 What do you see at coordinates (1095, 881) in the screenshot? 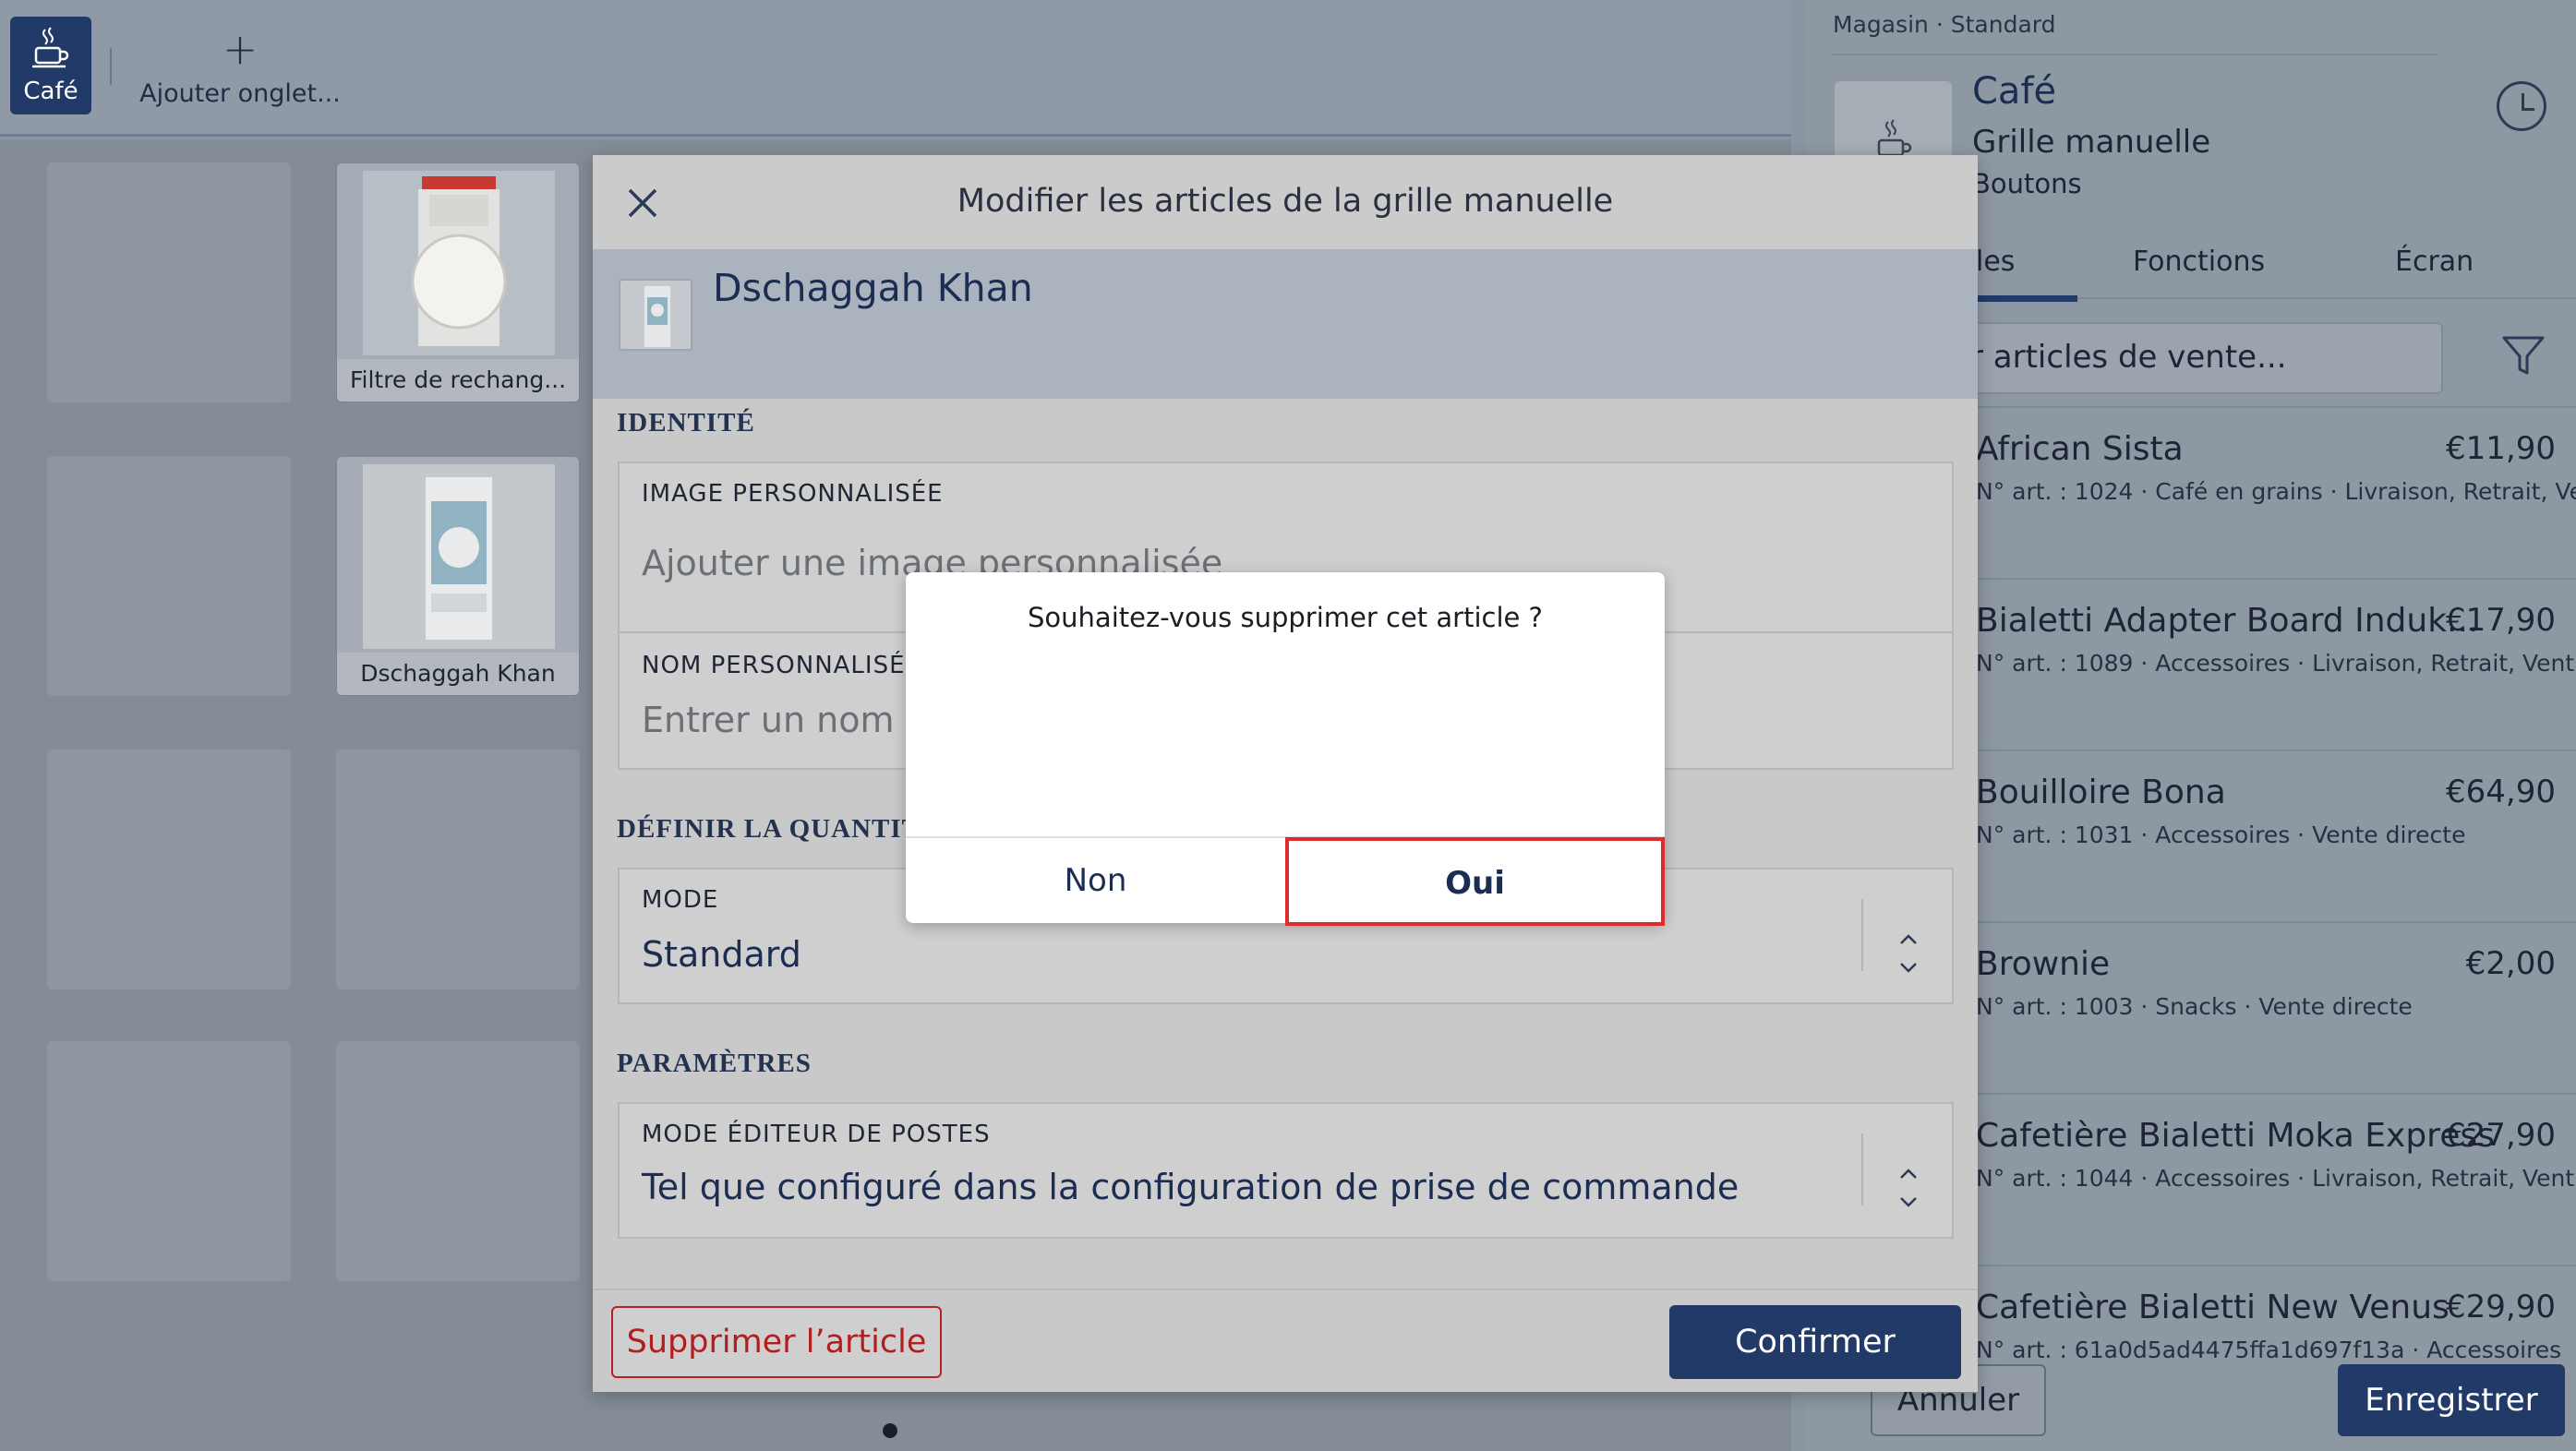
I see `no-button: Non` at bounding box center [1095, 881].